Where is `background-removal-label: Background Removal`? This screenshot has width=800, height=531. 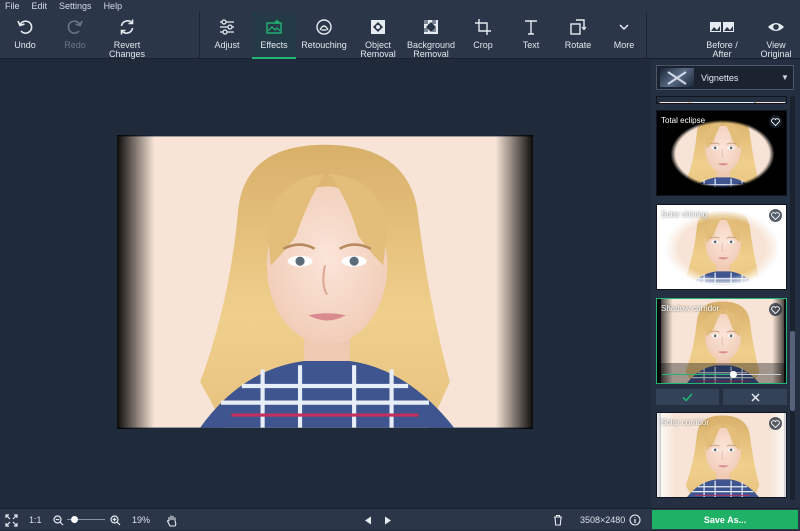 background-removal-label: Background Removal is located at coordinates (431, 49).